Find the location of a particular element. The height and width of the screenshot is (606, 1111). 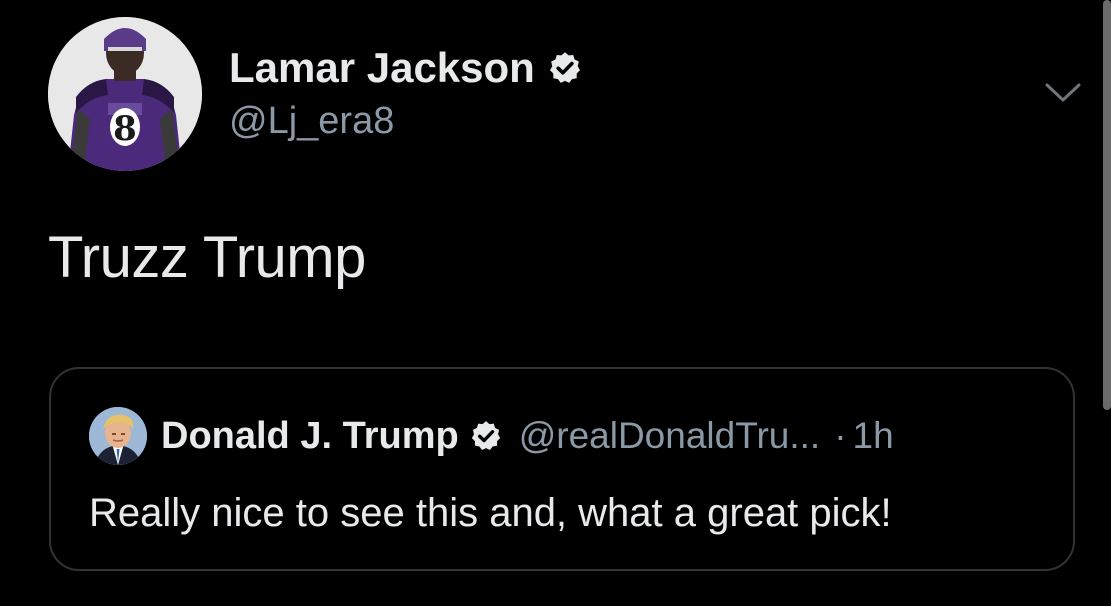

author-avatar: 8 is located at coordinates (125, 94).